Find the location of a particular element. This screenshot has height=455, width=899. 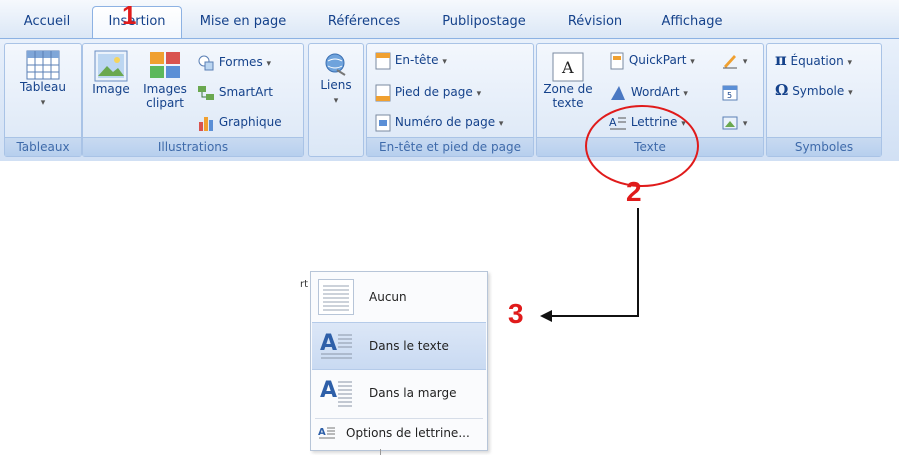

image-label: Image is located at coordinates (111, 89).